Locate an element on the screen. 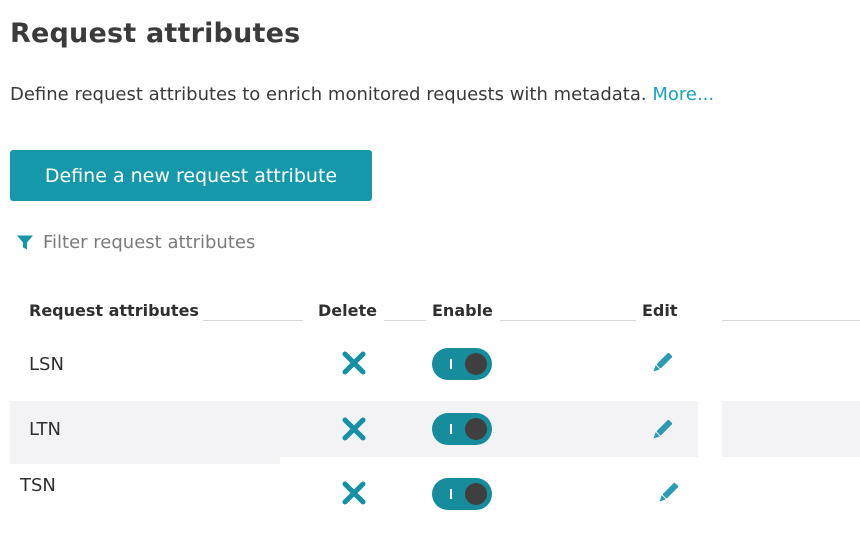 The image size is (860, 560). column-header-edit: Edit is located at coordinates (660, 310).